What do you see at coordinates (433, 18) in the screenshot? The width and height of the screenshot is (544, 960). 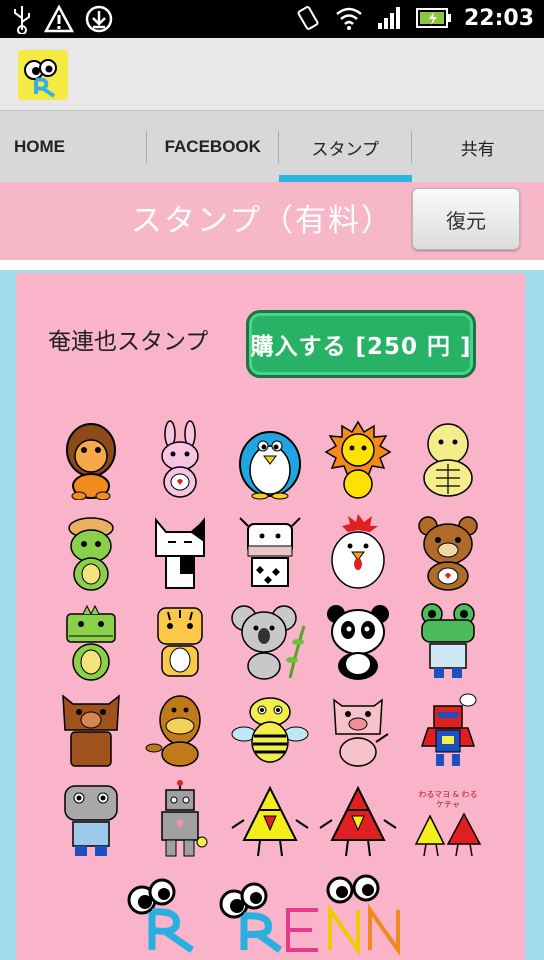 I see `battery-icon` at bounding box center [433, 18].